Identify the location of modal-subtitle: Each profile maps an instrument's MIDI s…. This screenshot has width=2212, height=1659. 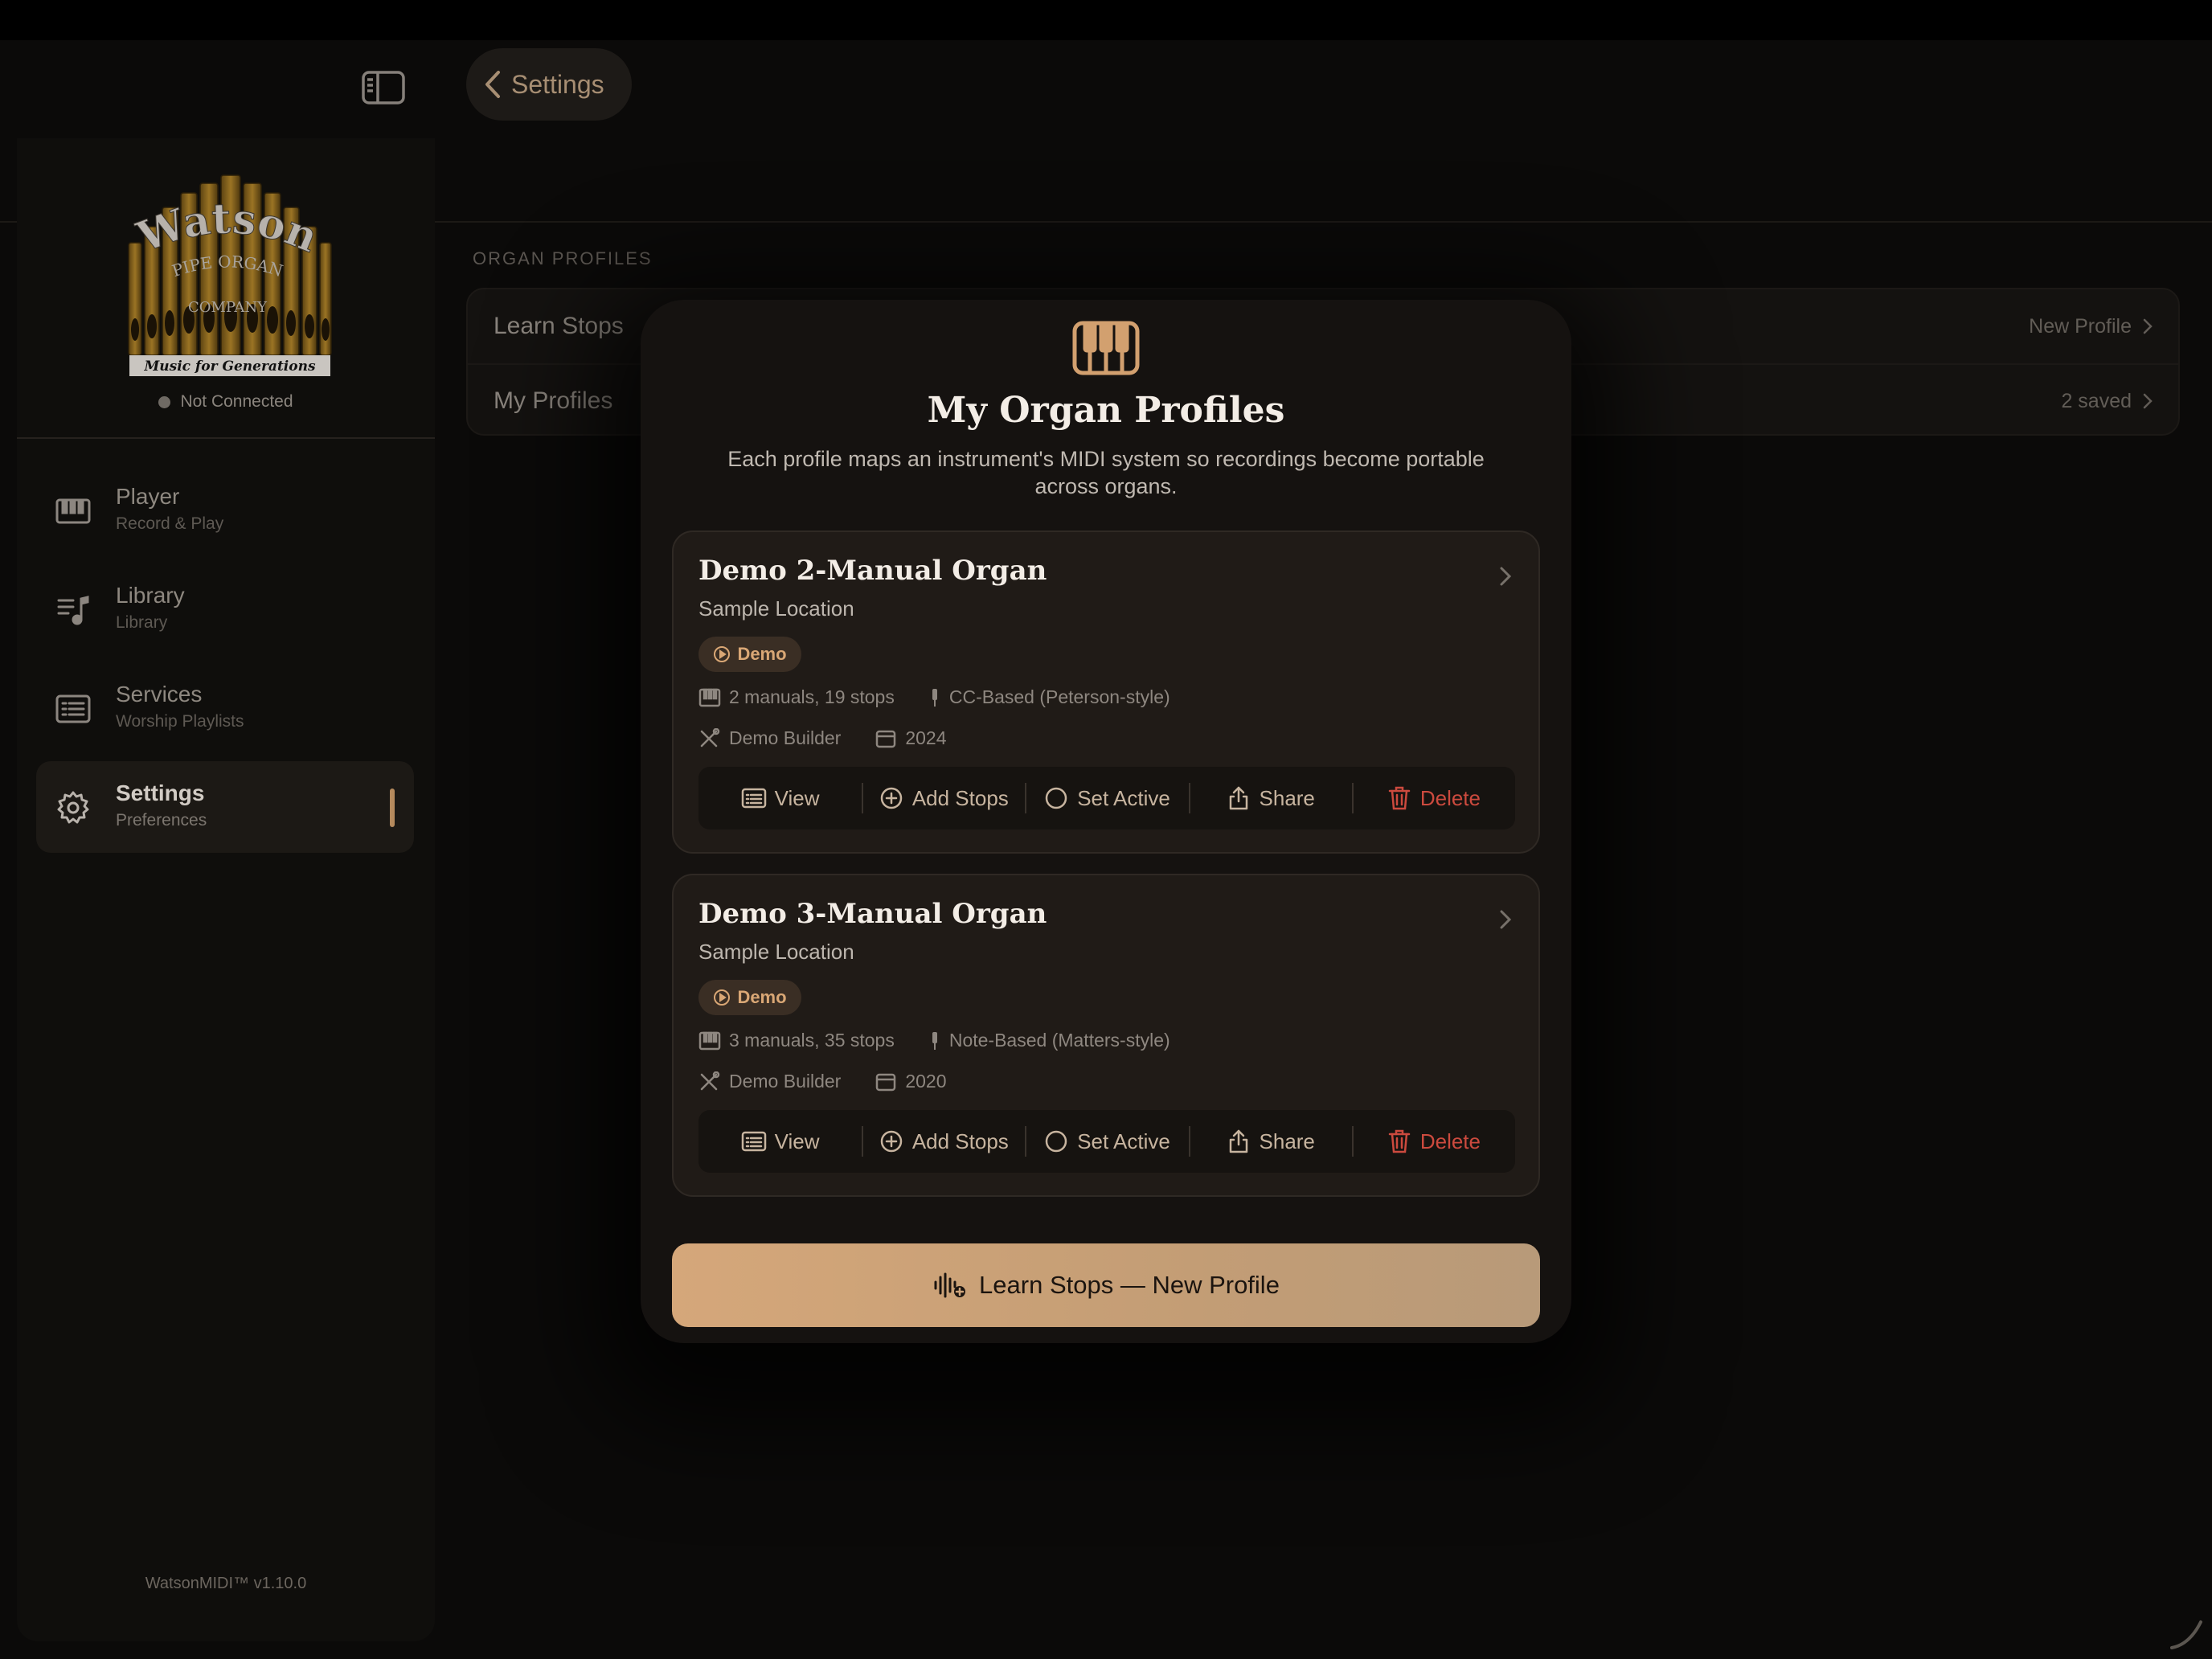
(1106, 473).